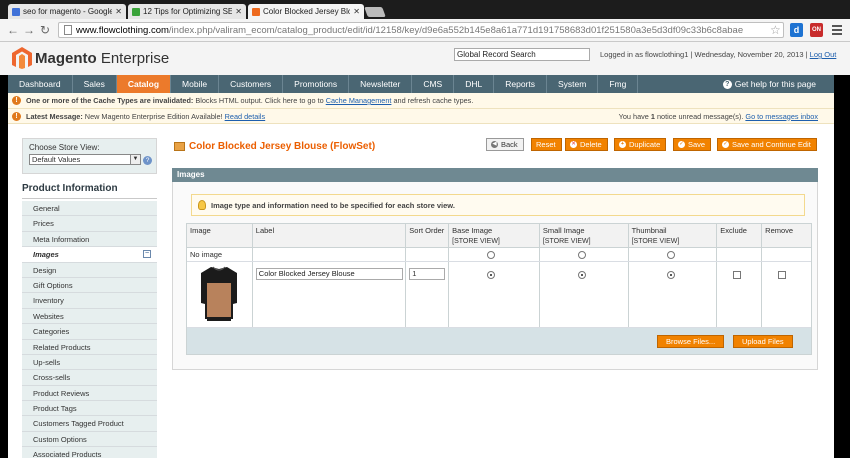  Describe the element at coordinates (472, 230) in the screenshot. I see `col-base-image-label: Base Image` at that location.